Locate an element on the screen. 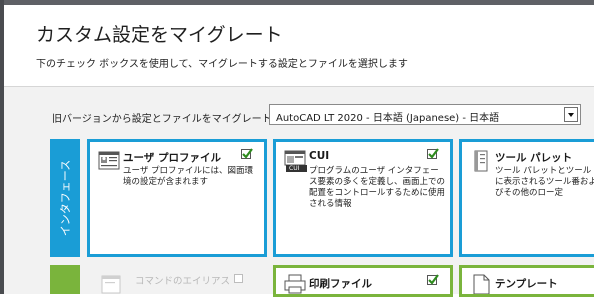  cui-icon-text: CUI is located at coordinates (294, 168).